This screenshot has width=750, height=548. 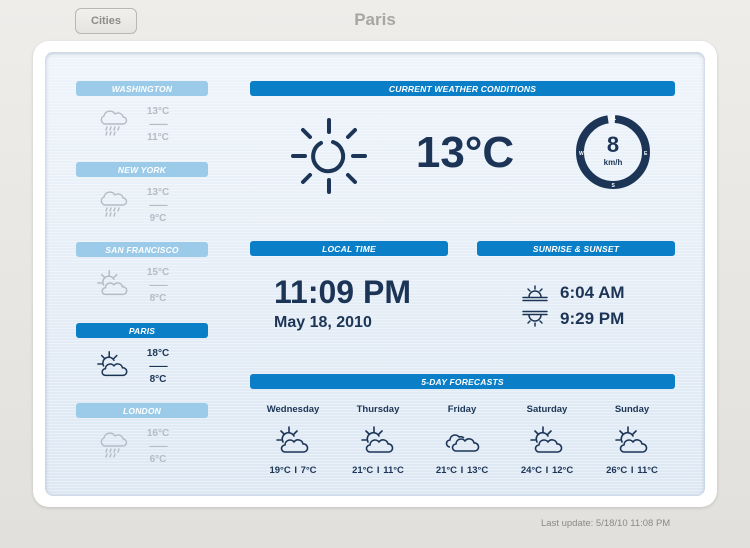 What do you see at coordinates (547, 409) in the screenshot?
I see `forecast-day-name: Saturday` at bounding box center [547, 409].